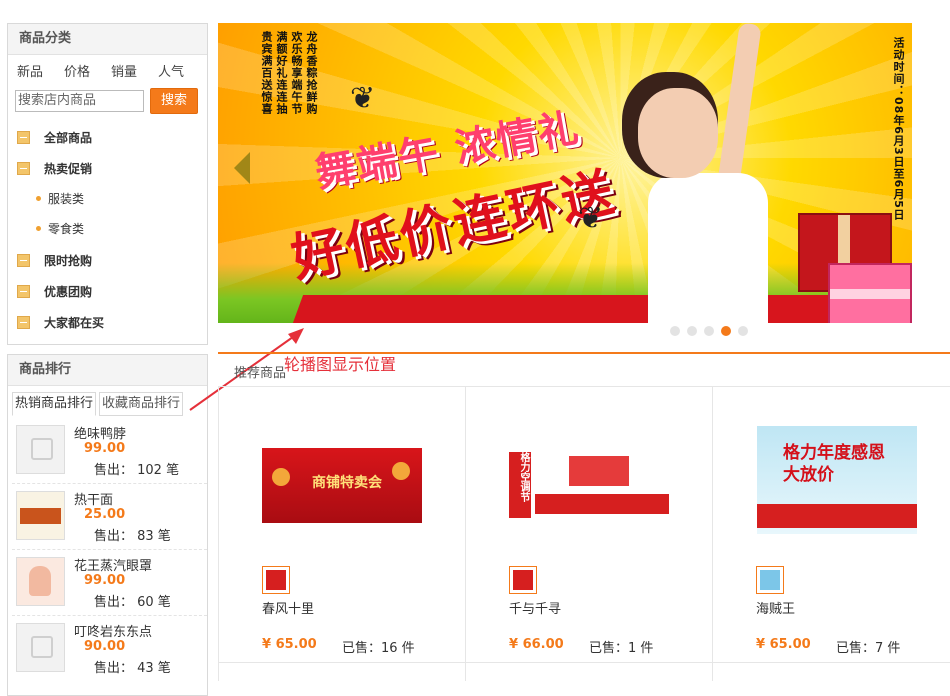  Describe the element at coordinates (296, 73) in the screenshot. I see `banner-promo-text-2: 欢乐畅享端午节` at that location.